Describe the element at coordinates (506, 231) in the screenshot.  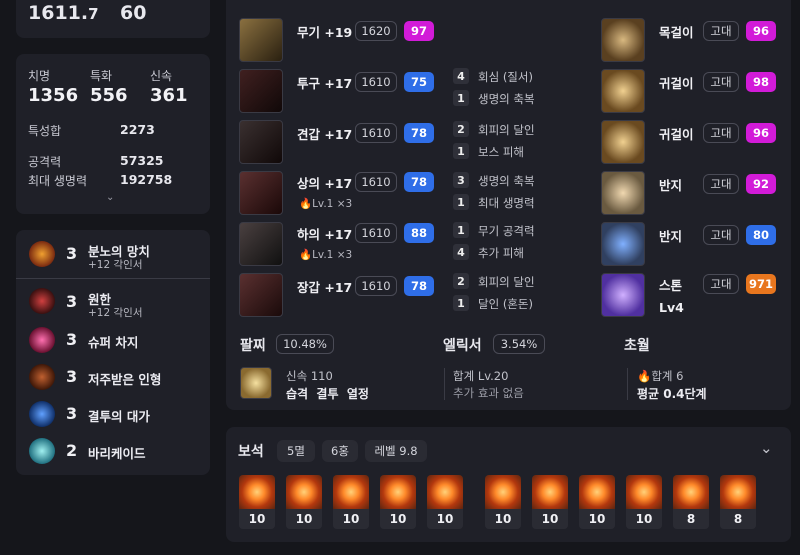
I see `effect-name: 무기 공격력` at that location.